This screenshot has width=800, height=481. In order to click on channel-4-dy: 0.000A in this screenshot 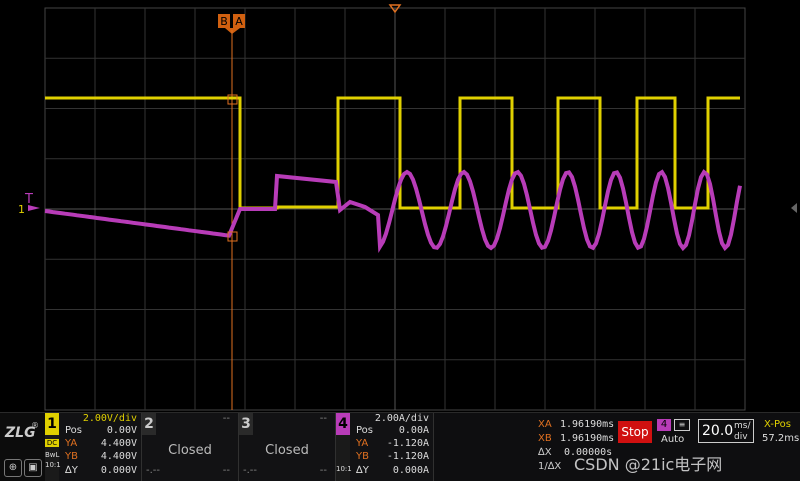, I will do `click(410, 470)`.